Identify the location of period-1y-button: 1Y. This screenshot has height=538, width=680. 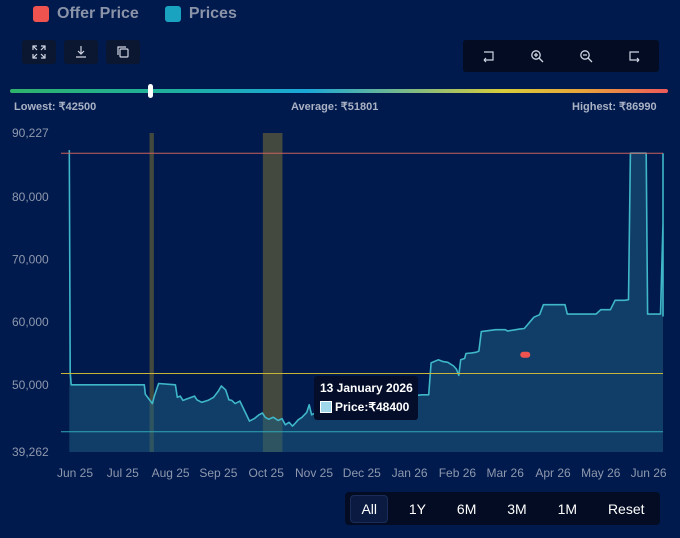
(417, 509).